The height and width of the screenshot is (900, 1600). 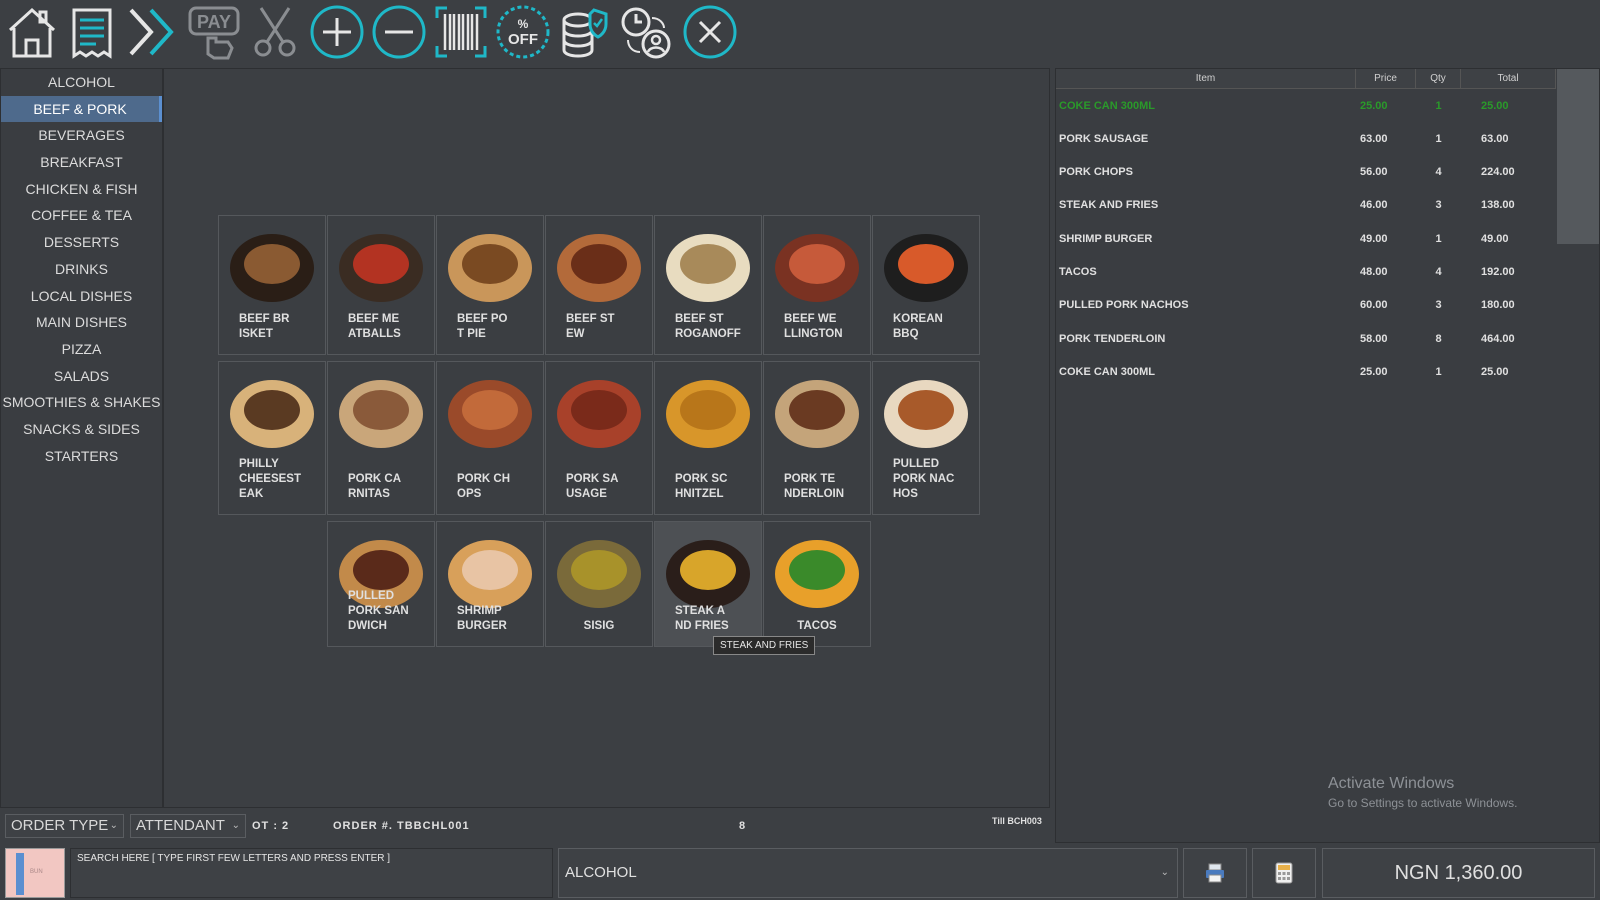 What do you see at coordinates (708, 584) in the screenshot?
I see `product-tile: STEAK A ND FRIES` at bounding box center [708, 584].